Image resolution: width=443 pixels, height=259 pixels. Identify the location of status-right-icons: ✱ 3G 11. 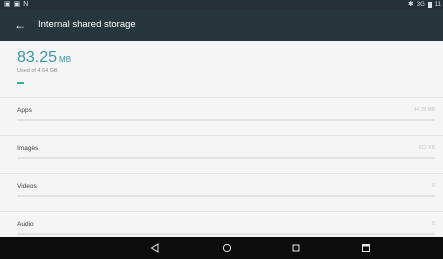
(424, 5).